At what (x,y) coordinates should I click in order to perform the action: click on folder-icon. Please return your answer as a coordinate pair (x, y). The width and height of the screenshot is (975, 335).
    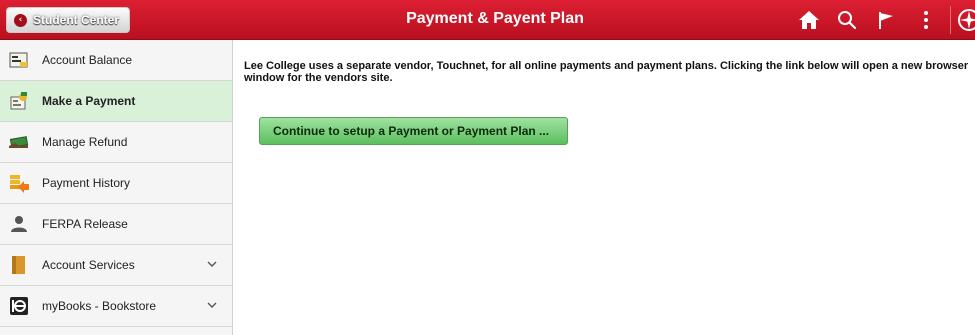
    Looking at the image, I should click on (19, 265).